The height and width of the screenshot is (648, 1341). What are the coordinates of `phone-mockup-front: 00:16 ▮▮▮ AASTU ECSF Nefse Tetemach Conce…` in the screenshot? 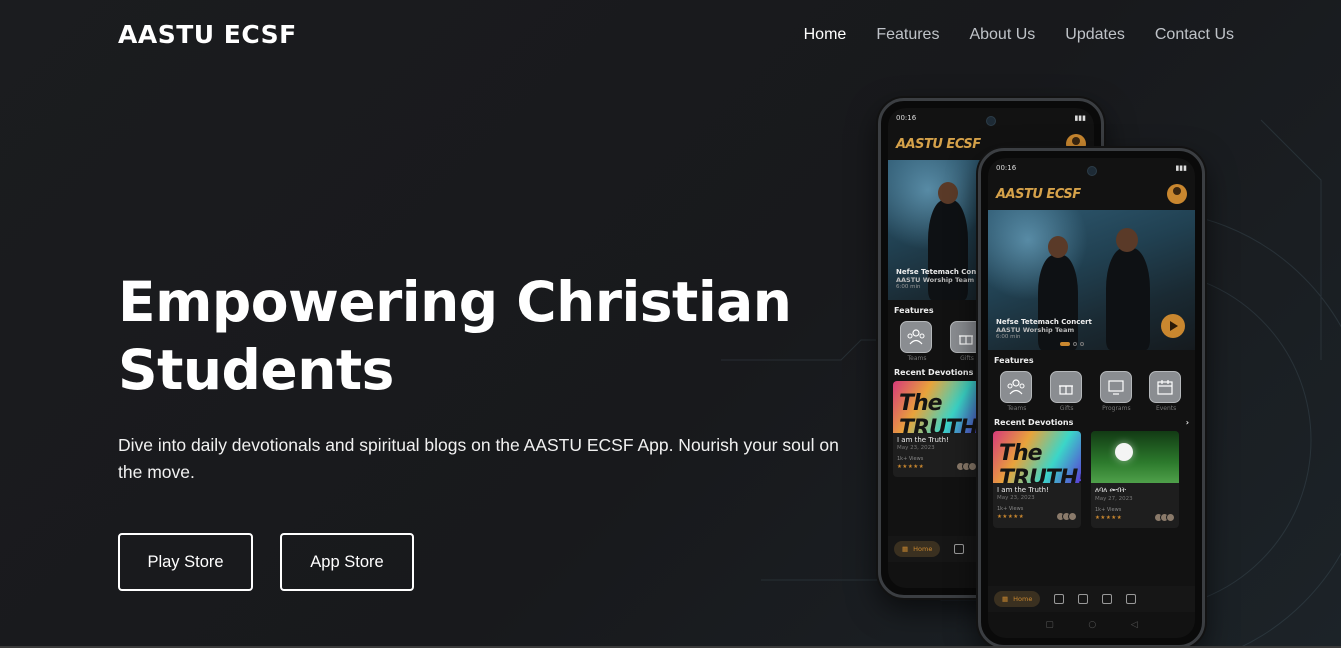 It's located at (1091, 398).